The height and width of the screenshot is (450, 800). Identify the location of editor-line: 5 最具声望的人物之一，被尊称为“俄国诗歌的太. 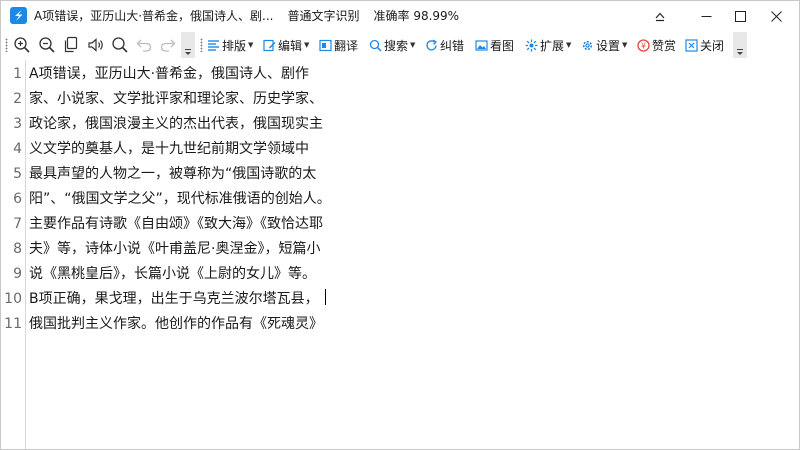
(400, 174).